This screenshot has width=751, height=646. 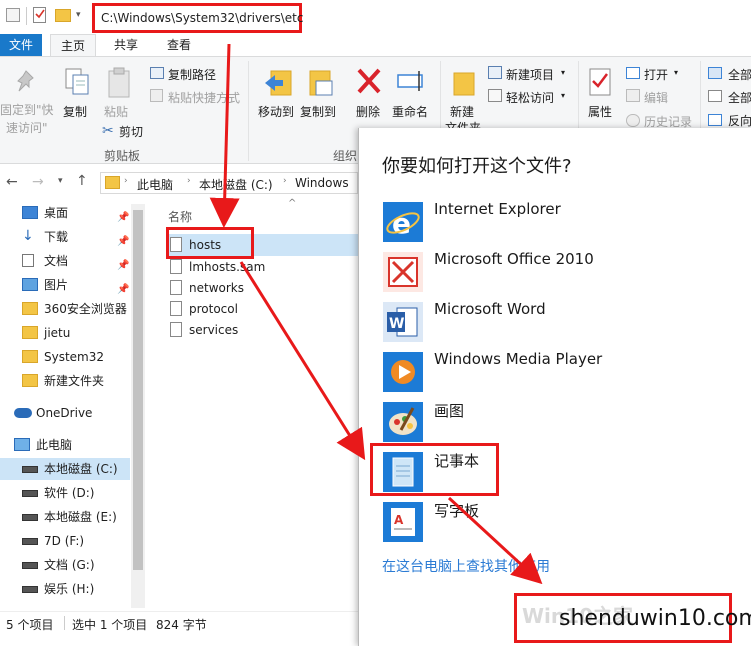 What do you see at coordinates (39, 15) in the screenshot?
I see `properties-quick-icon` at bounding box center [39, 15].